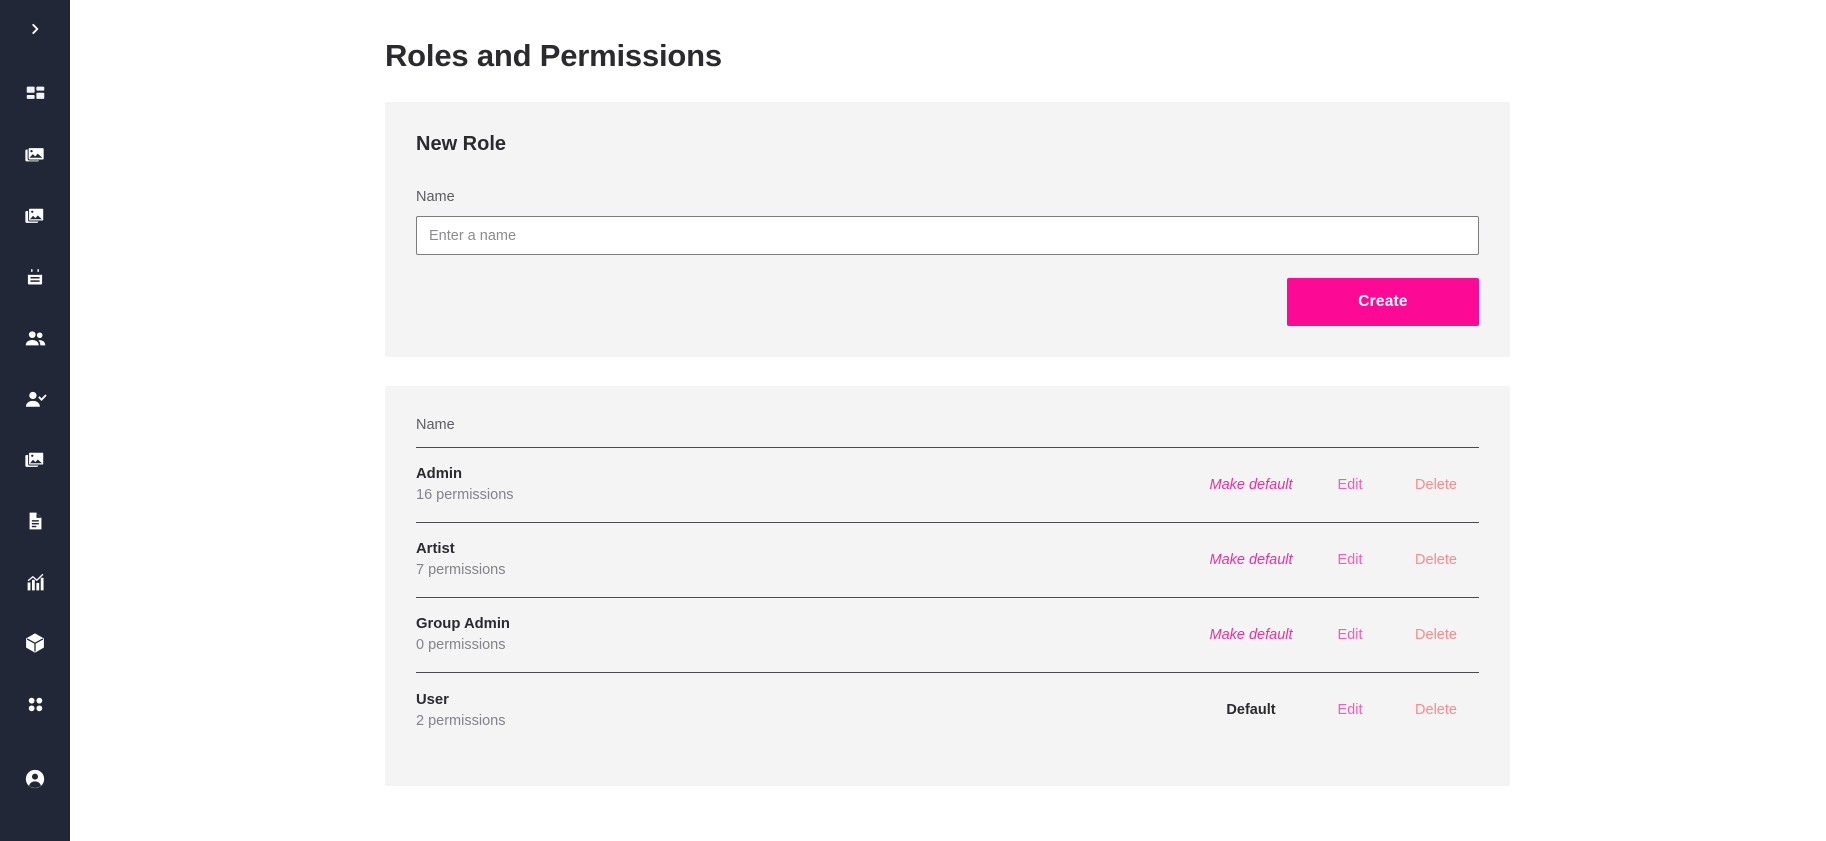  I want to click on sidebar-item-documents, so click(35, 521).